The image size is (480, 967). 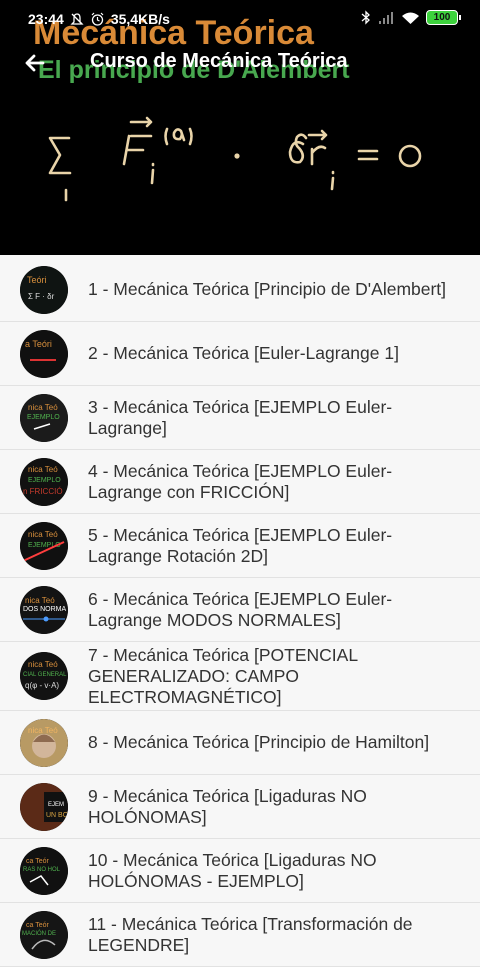 What do you see at coordinates (140, 19) in the screenshot?
I see `network-speed: 35,4KB/s` at bounding box center [140, 19].